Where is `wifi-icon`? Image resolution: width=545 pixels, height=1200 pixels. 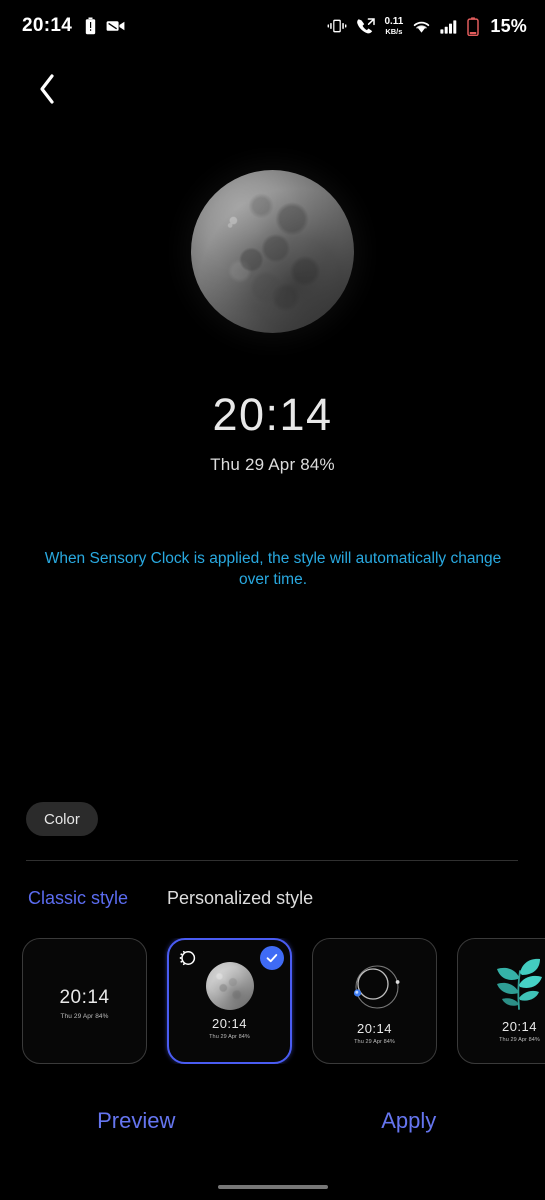
wifi-icon is located at coordinates (421, 26).